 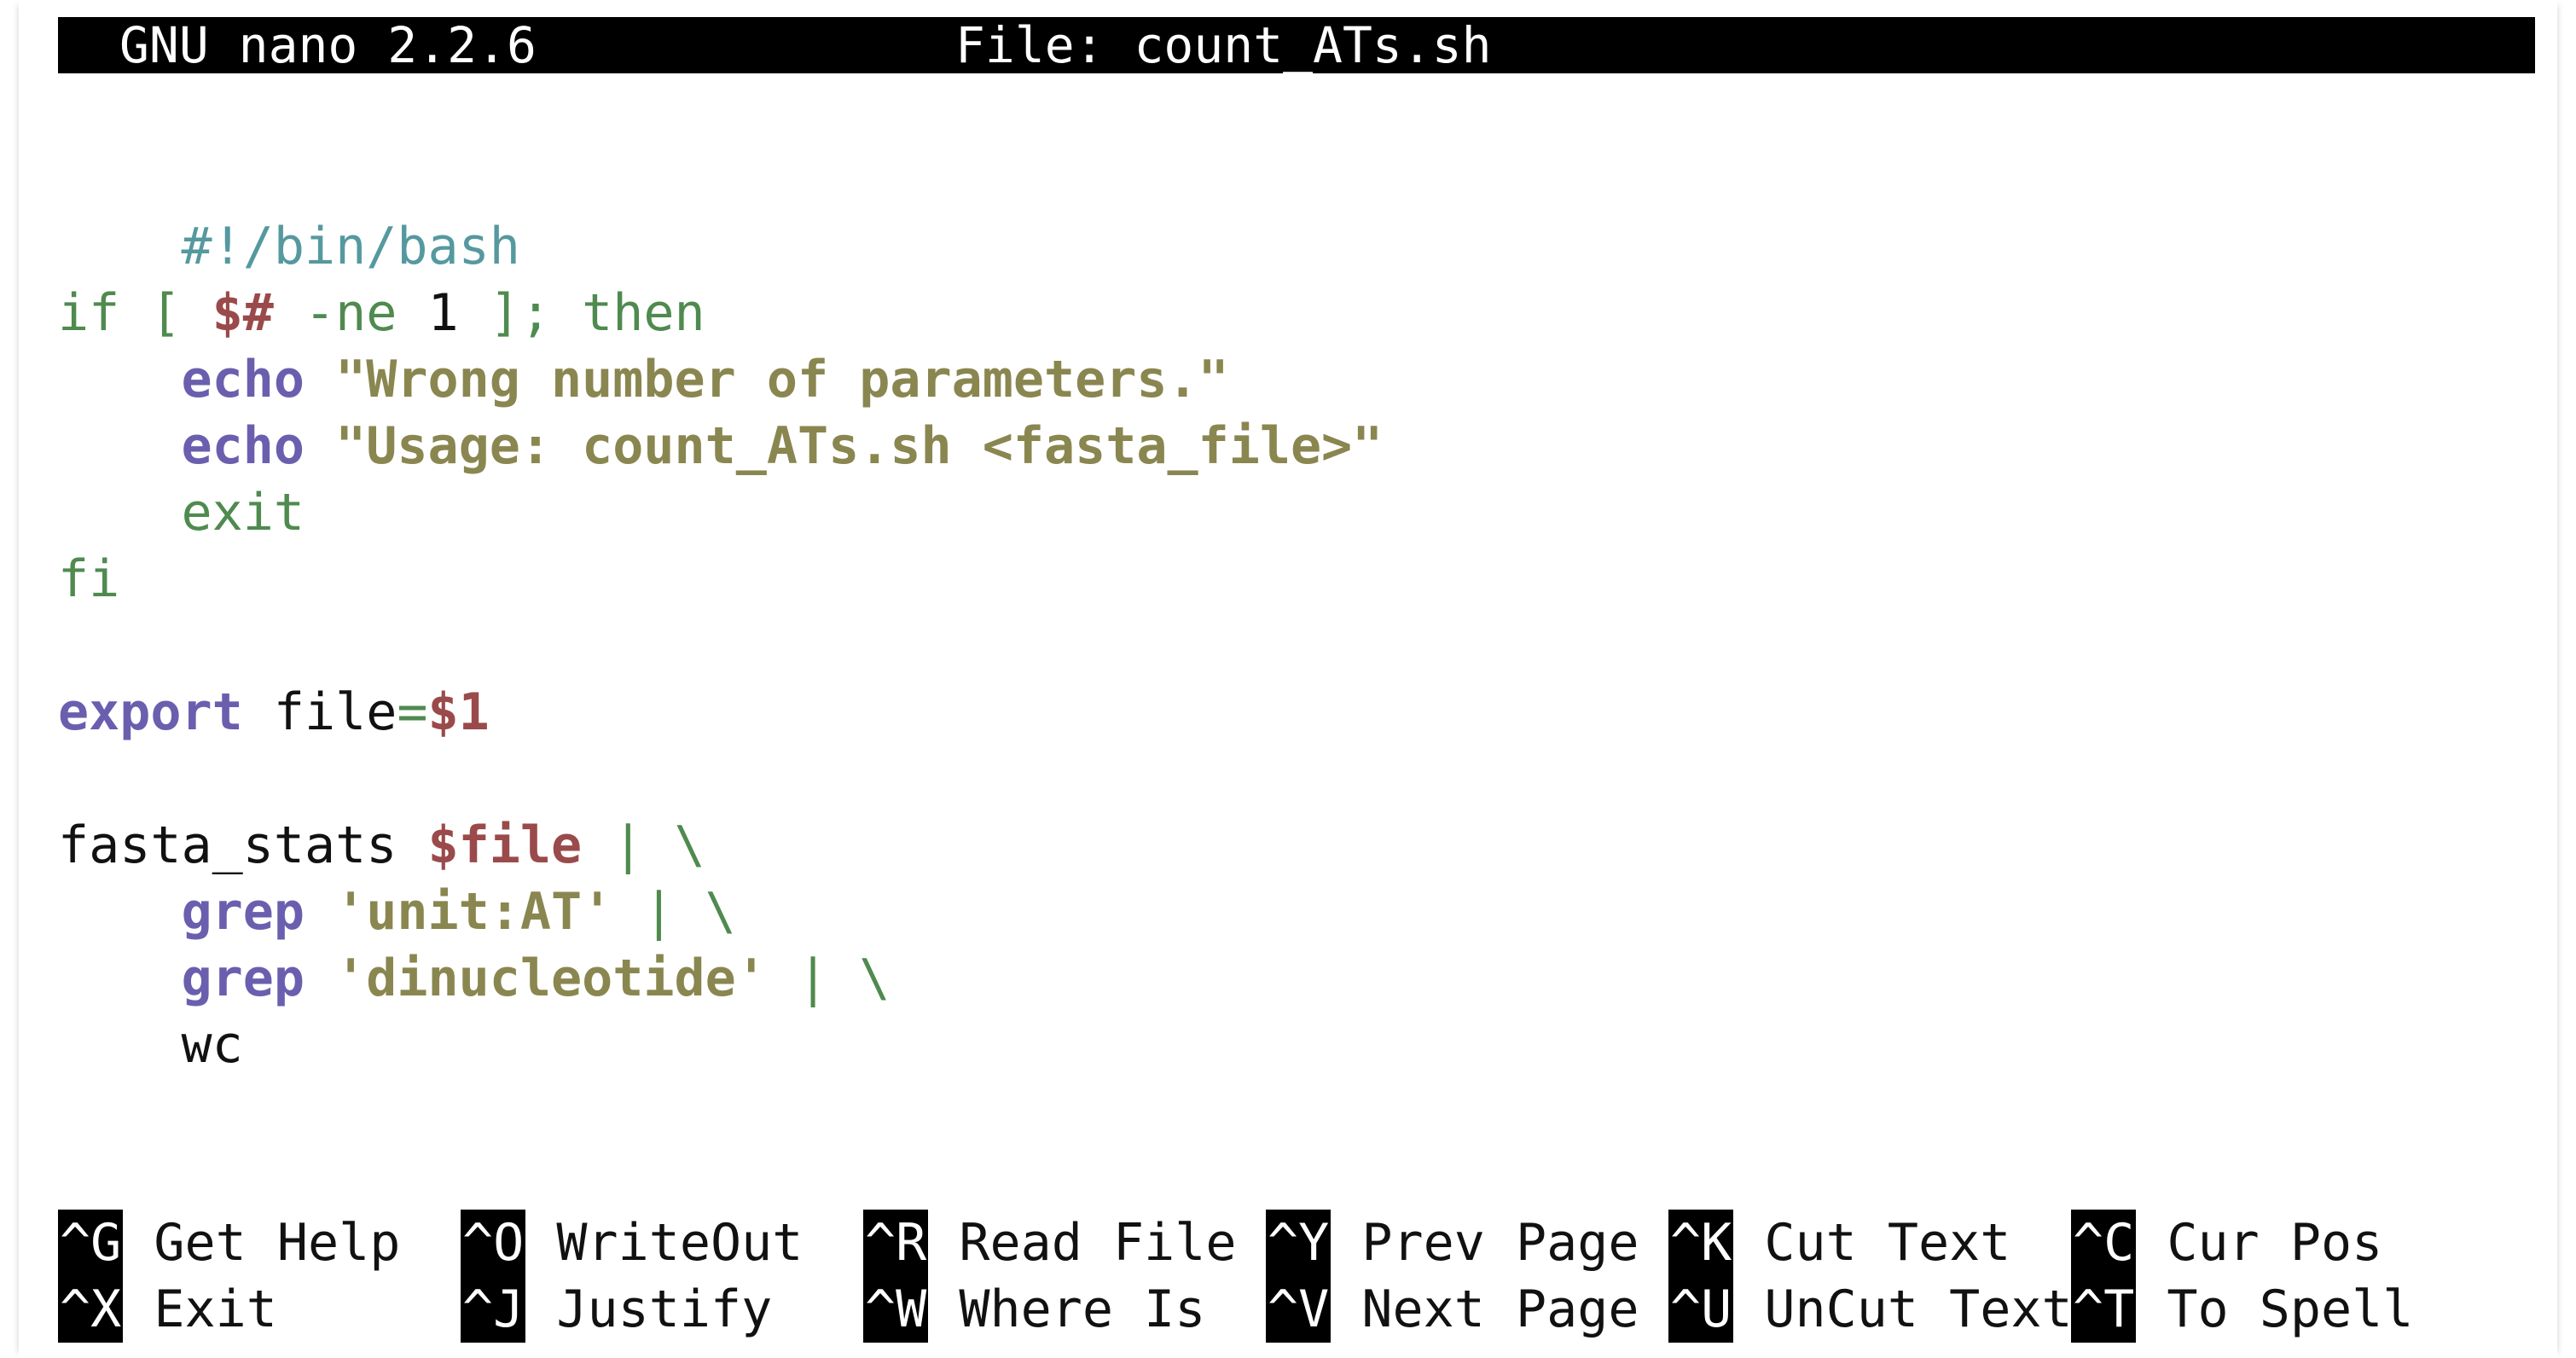 What do you see at coordinates (1299, 1243) in the screenshot?
I see `shortcut-key: ^Y` at bounding box center [1299, 1243].